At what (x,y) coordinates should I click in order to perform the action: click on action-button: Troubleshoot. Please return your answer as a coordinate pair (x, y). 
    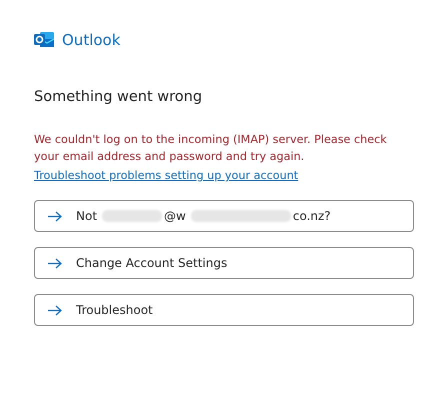
    Looking at the image, I should click on (224, 310).